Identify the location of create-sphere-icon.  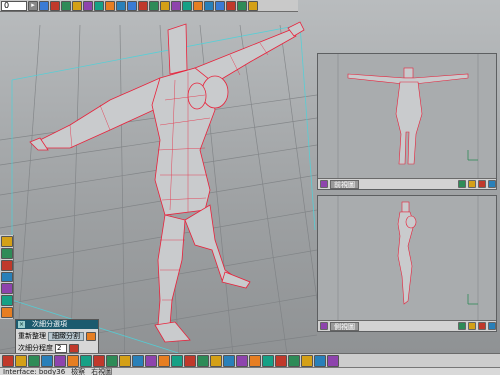
(21, 360).